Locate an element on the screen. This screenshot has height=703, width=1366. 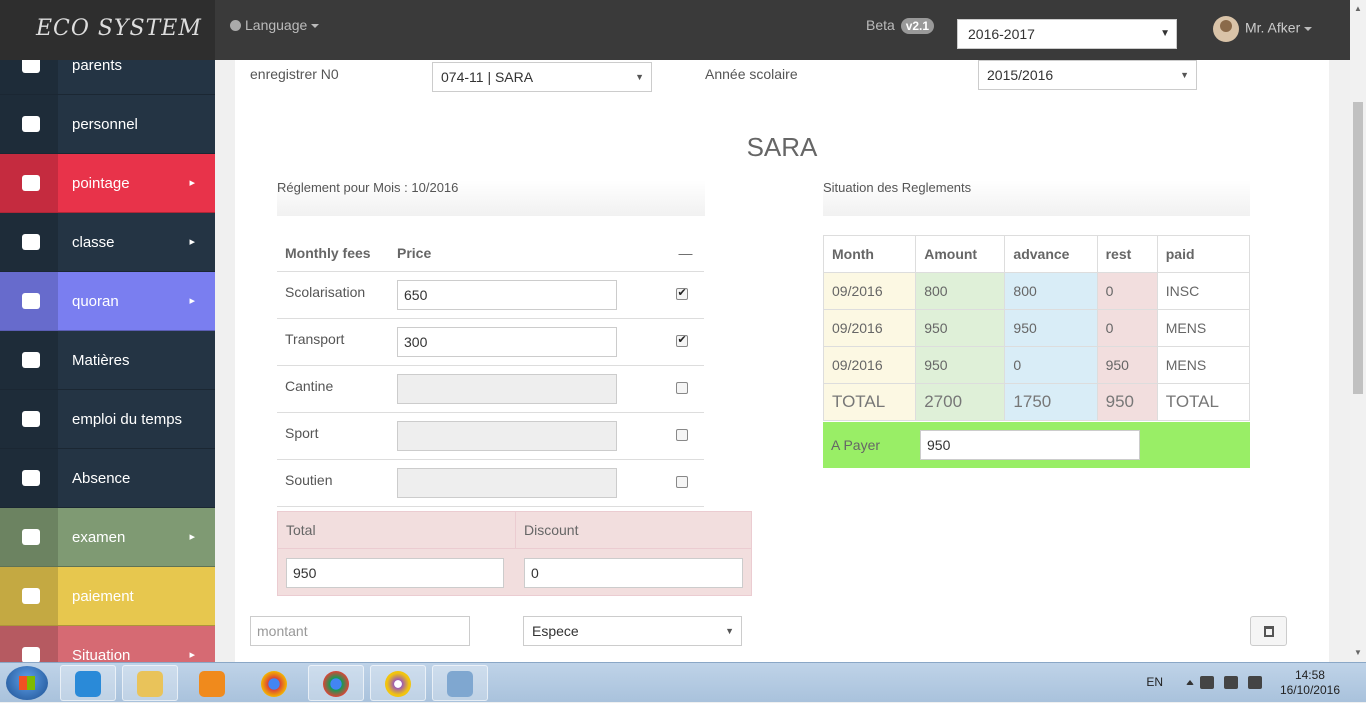
sidebar-item-situation: Situation ▸ is located at coordinates (107, 644).